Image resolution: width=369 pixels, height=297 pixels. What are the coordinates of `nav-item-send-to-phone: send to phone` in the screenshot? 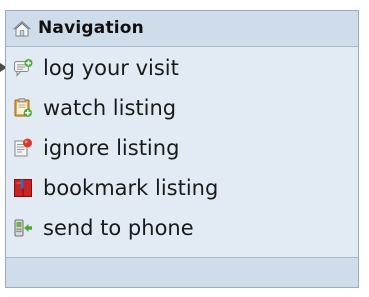 It's located at (182, 228).